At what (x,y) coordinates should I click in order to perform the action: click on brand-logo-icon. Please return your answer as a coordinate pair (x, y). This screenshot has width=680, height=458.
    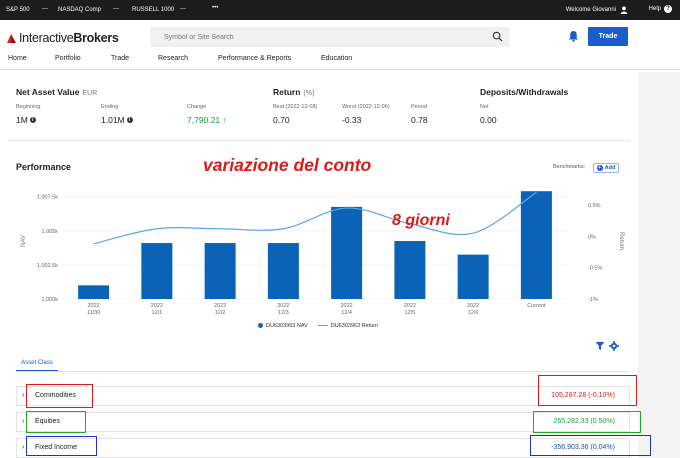
    Looking at the image, I should click on (11, 38).